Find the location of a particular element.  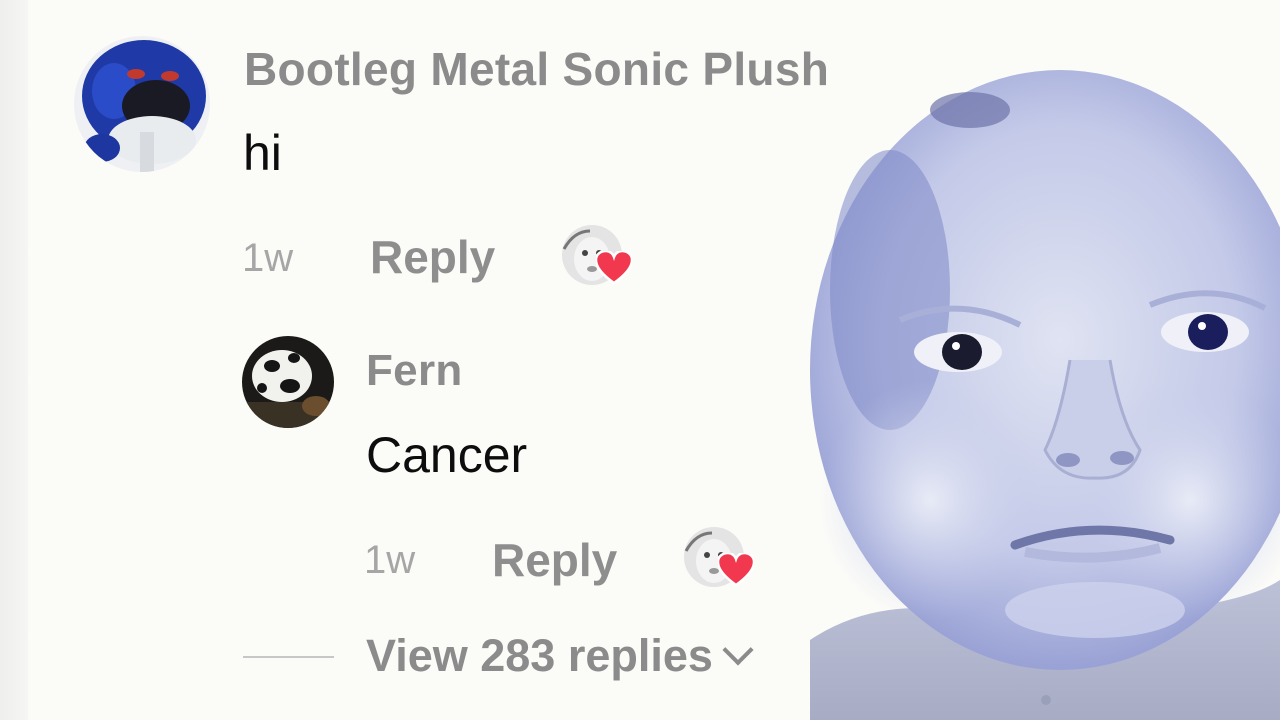

screen-edge is located at coordinates (14, 360).